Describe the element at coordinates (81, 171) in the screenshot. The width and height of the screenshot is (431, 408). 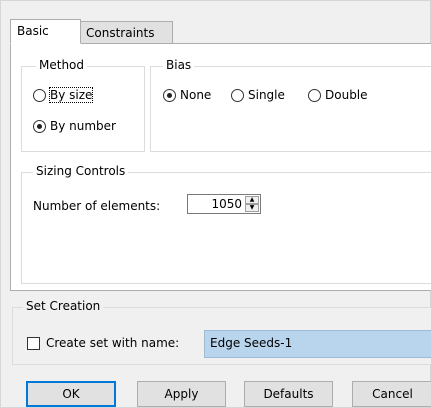
I see `sizing-controls-legend: Sizing Controls` at that location.